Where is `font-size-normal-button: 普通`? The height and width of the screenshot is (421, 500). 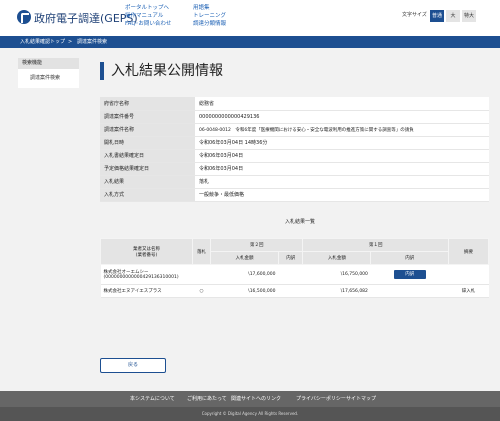
font-size-normal-button: 普通 is located at coordinates (437, 16).